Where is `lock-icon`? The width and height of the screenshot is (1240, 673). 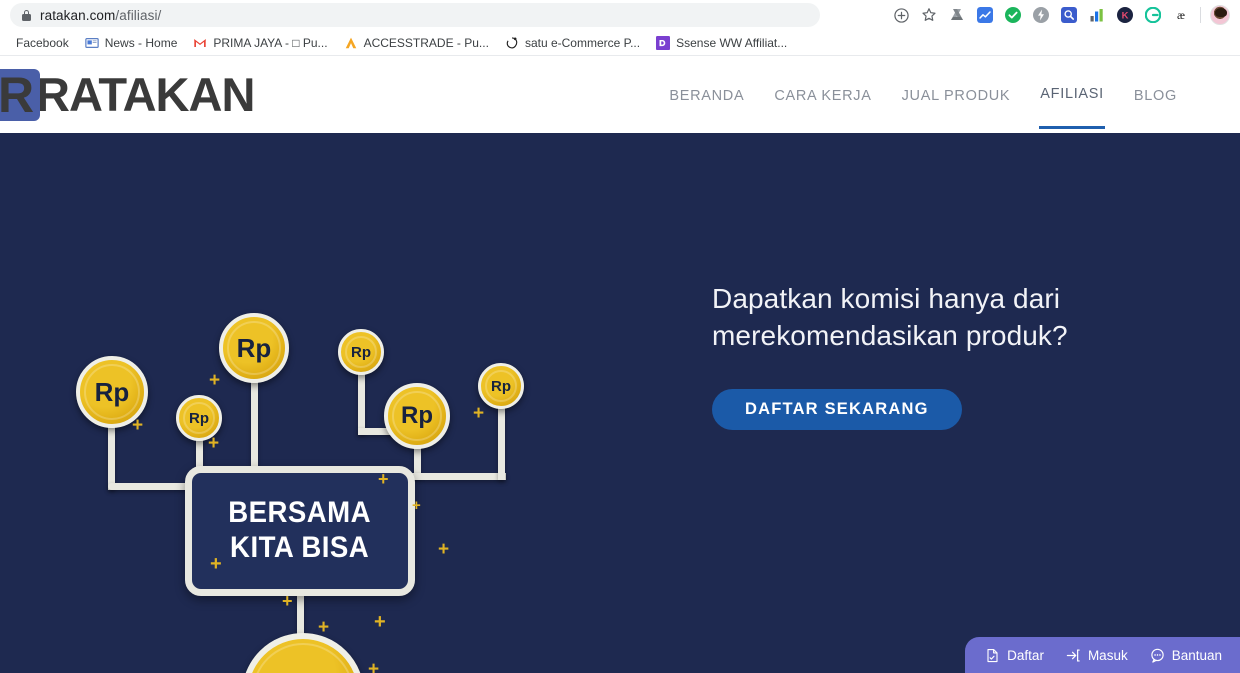
lock-icon is located at coordinates (26, 15).